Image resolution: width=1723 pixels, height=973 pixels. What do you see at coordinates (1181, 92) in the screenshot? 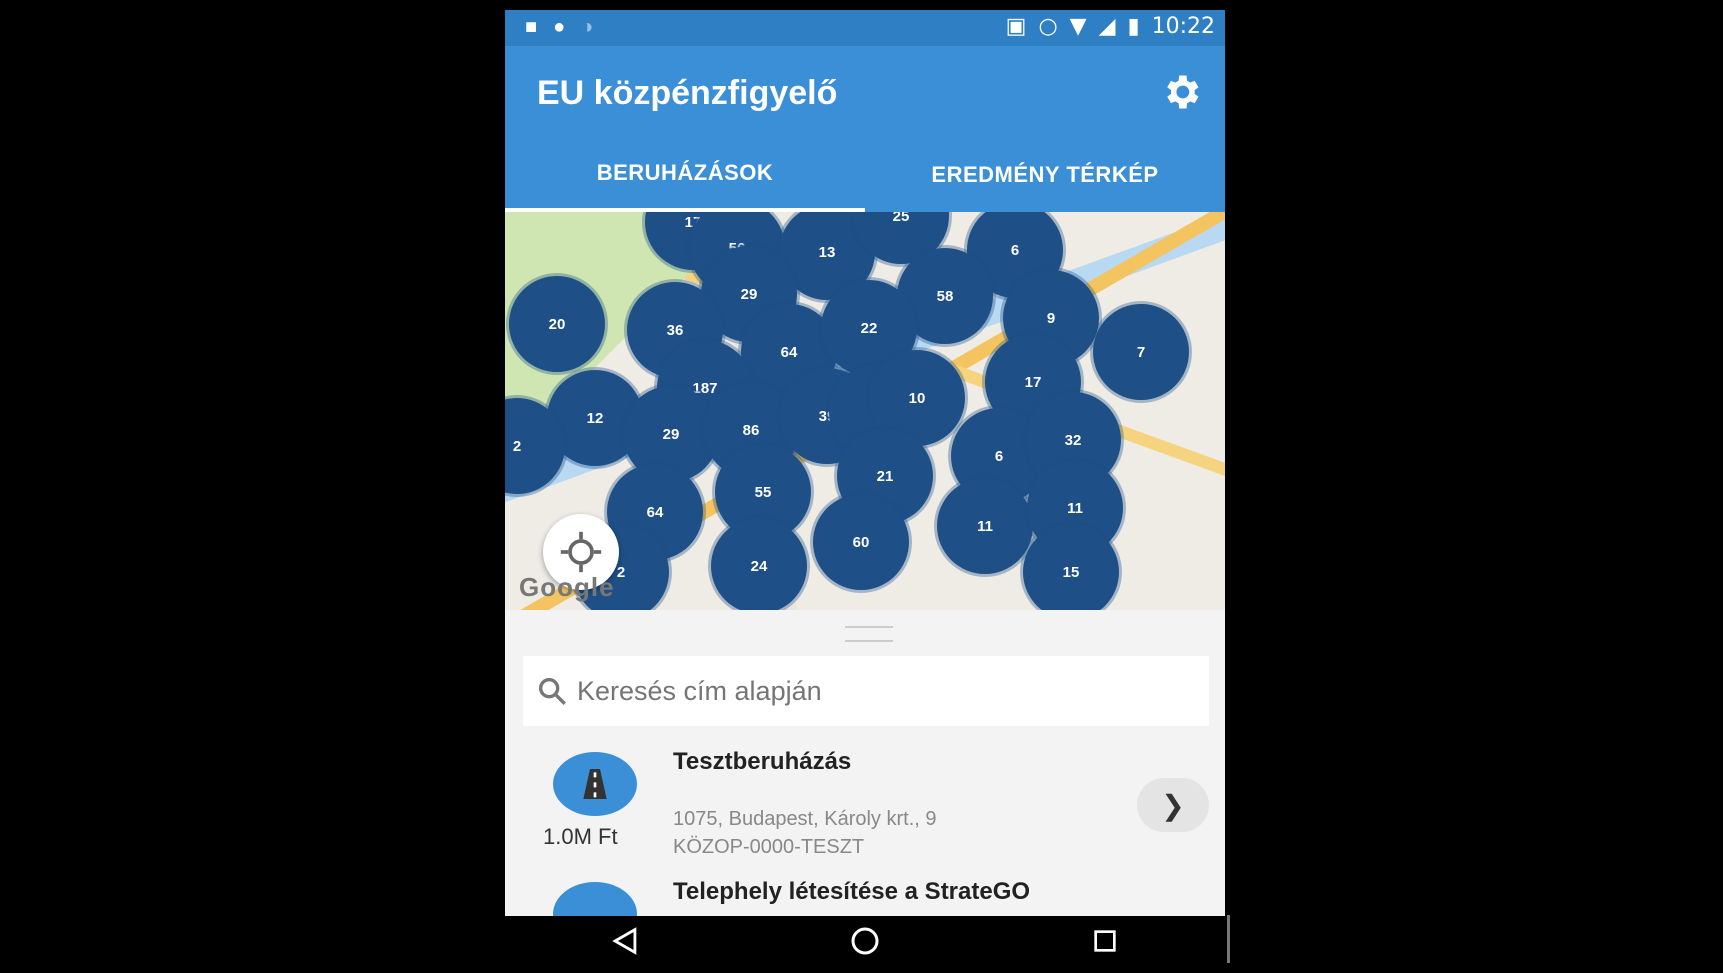
I see `gear-icon` at bounding box center [1181, 92].